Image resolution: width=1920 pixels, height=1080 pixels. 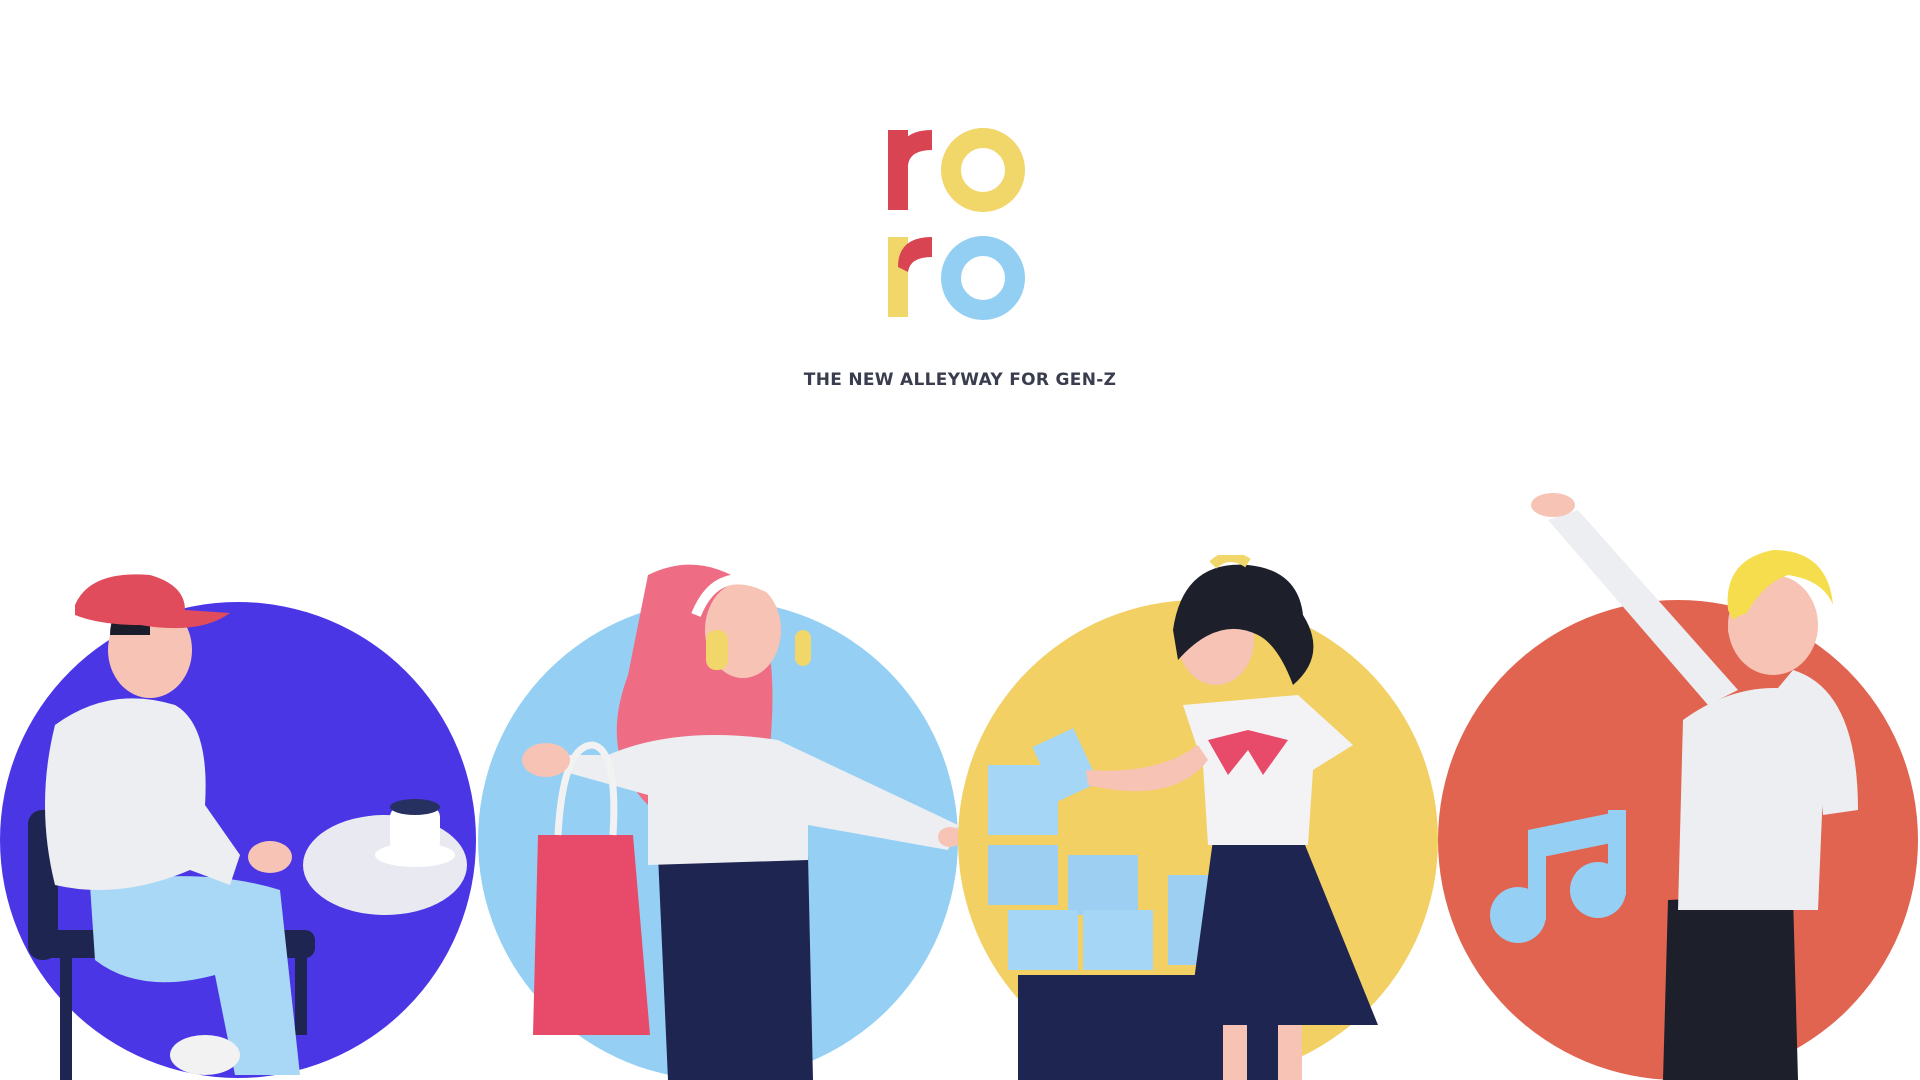 What do you see at coordinates (960, 380) in the screenshot?
I see `tagline: THE NEW ALLEYWAY FOR GEN-Z` at bounding box center [960, 380].